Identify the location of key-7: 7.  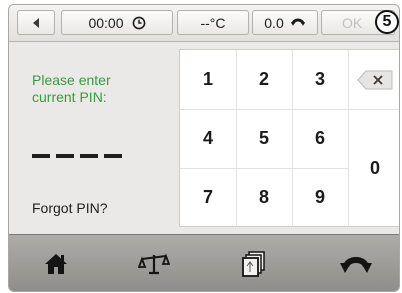
(208, 197).